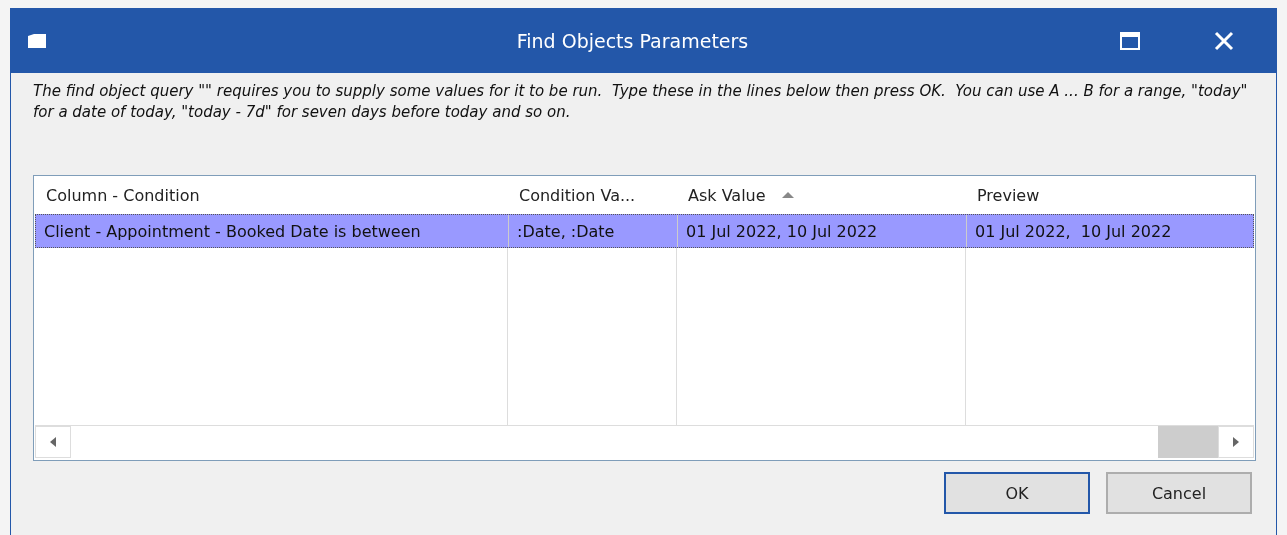 Image resolution: width=1287 pixels, height=535 pixels. What do you see at coordinates (1236, 442) in the screenshot?
I see `scroll-right-icon` at bounding box center [1236, 442].